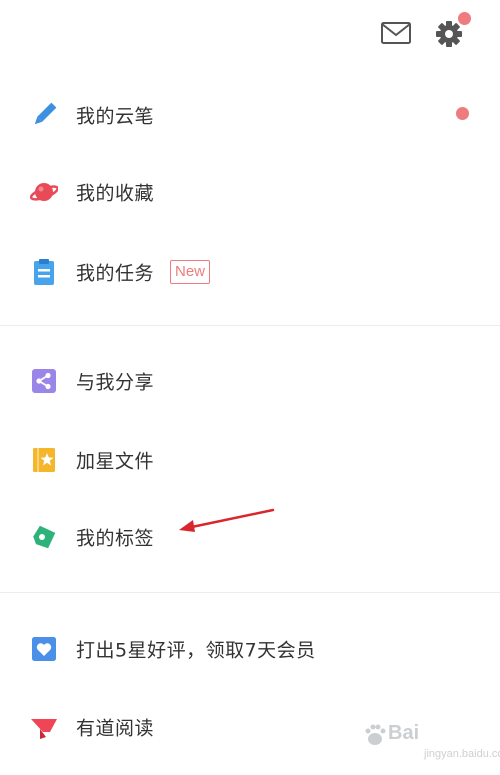 Image resolution: width=500 pixels, height=775 pixels. What do you see at coordinates (430, 744) in the screenshot?
I see `baidu-watermark: Bai jingyan.baidu.com` at bounding box center [430, 744].